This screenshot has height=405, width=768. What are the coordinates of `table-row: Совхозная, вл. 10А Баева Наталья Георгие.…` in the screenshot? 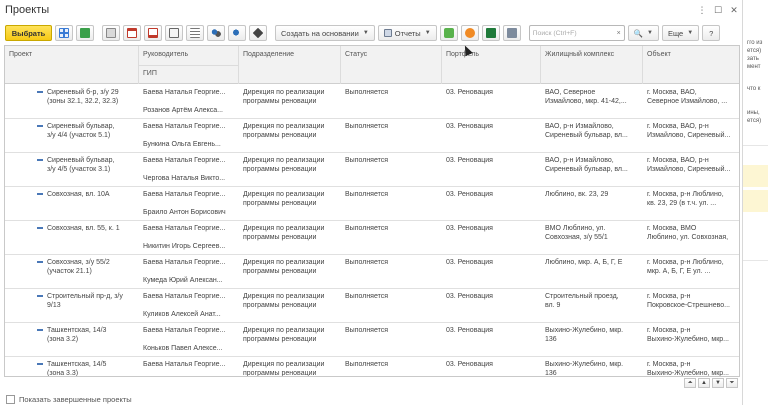 It's located at (372, 204).